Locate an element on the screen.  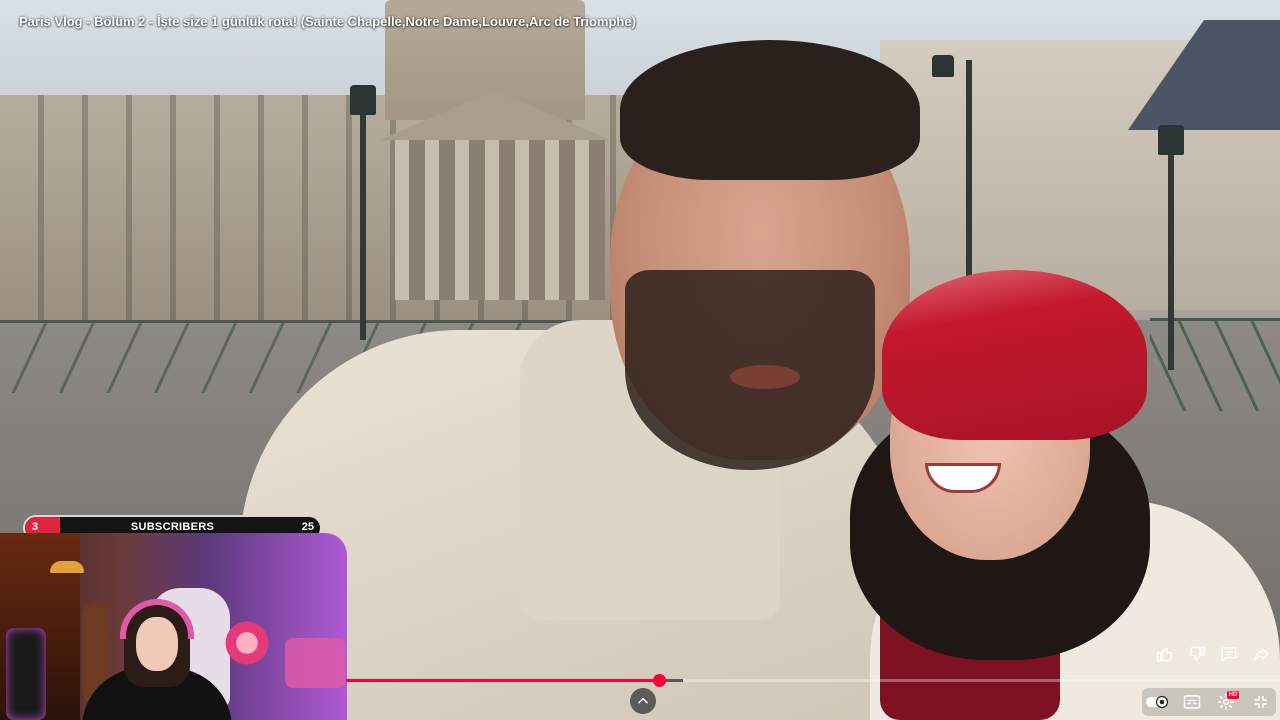
share-icon is located at coordinates (1261, 654).